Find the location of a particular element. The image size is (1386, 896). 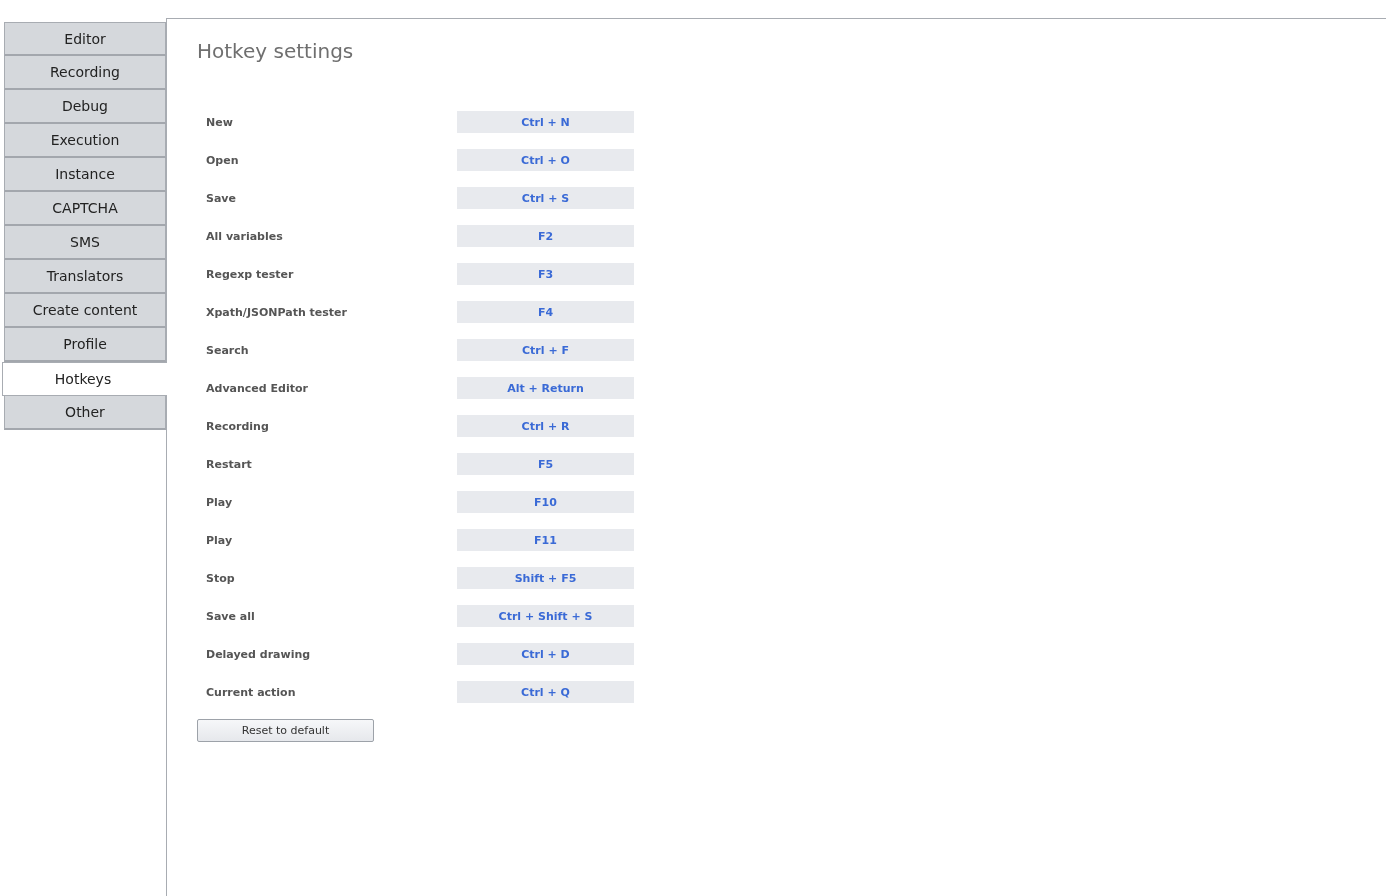

hotkey-field: F10 is located at coordinates (545, 502).